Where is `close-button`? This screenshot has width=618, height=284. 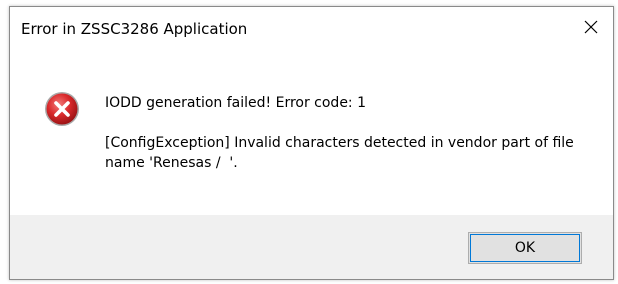 close-button is located at coordinates (591, 27).